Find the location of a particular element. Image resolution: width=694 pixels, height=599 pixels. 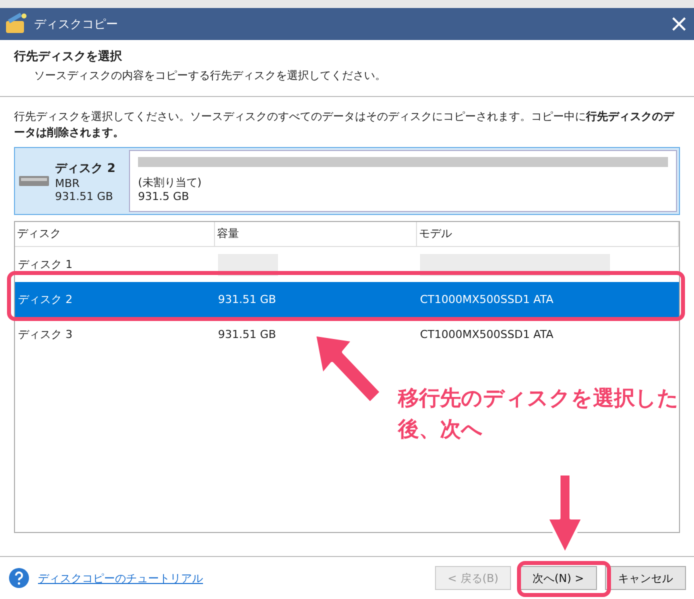

tutorial-link: ディスクコピーのチュートリアル is located at coordinates (120, 578).